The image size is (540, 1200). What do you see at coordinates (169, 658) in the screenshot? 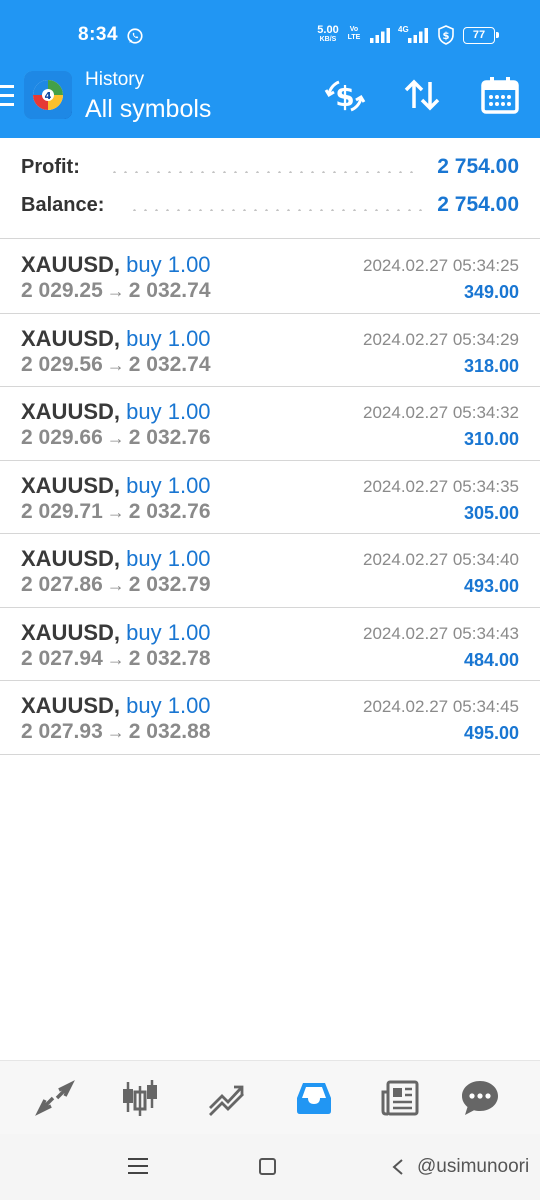
I see `close-price: 2 032.78` at bounding box center [169, 658].